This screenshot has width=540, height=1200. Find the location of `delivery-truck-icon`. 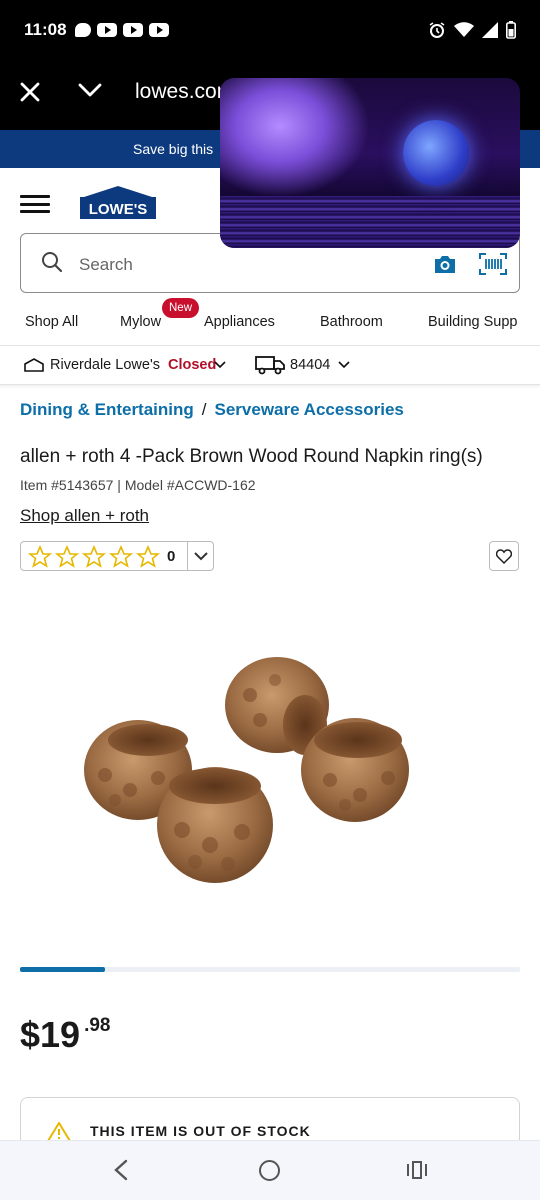

delivery-truck-icon is located at coordinates (270, 365).